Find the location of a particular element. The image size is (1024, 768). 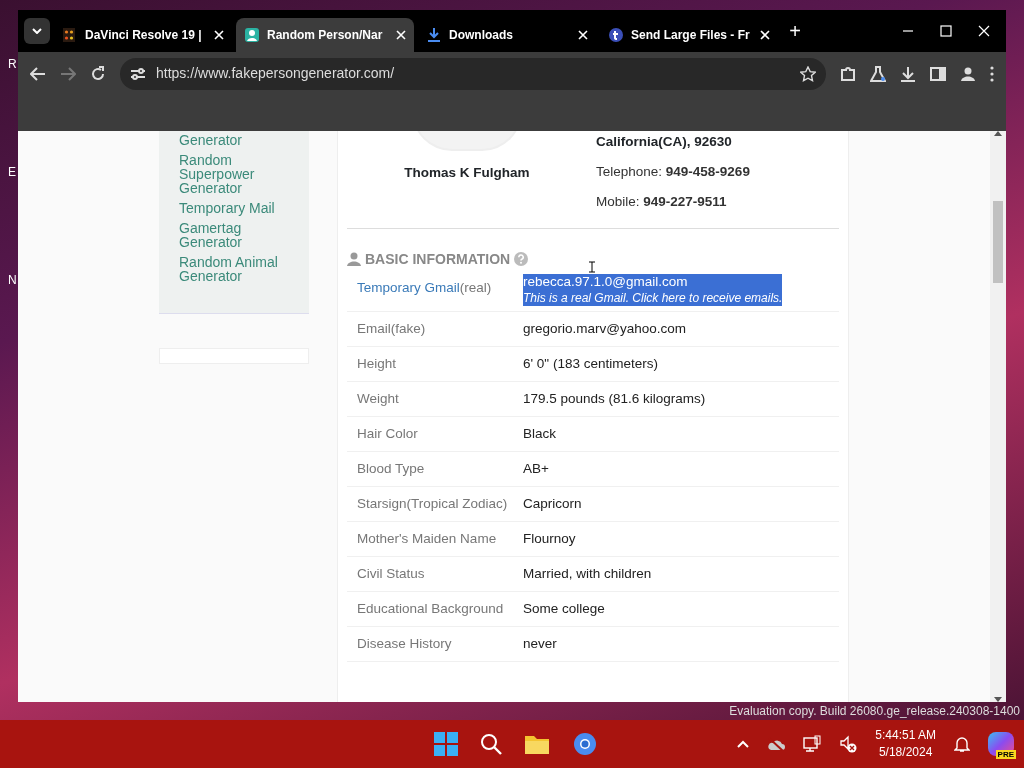

label-link: Temporary Gmail is located at coordinates (408, 287).